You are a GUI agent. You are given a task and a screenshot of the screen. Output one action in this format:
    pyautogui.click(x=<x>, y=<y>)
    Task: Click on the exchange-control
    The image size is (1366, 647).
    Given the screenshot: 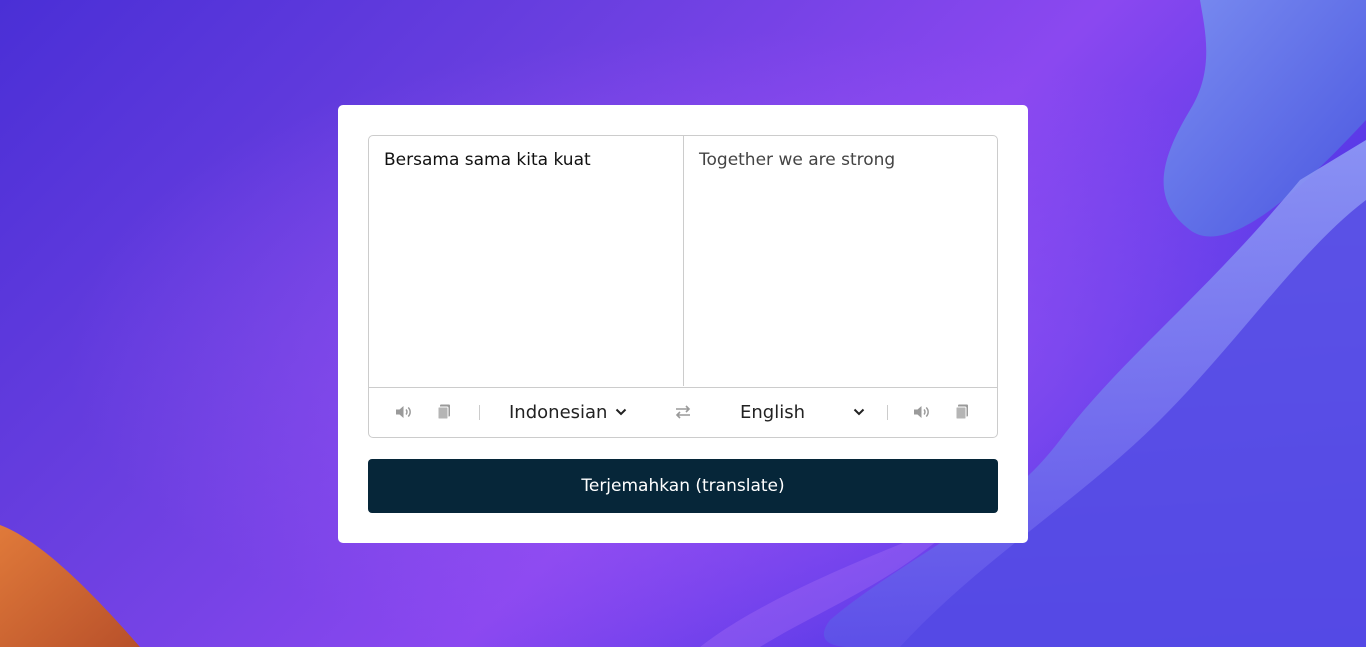 What is the action you would take?
    pyautogui.click(x=683, y=412)
    